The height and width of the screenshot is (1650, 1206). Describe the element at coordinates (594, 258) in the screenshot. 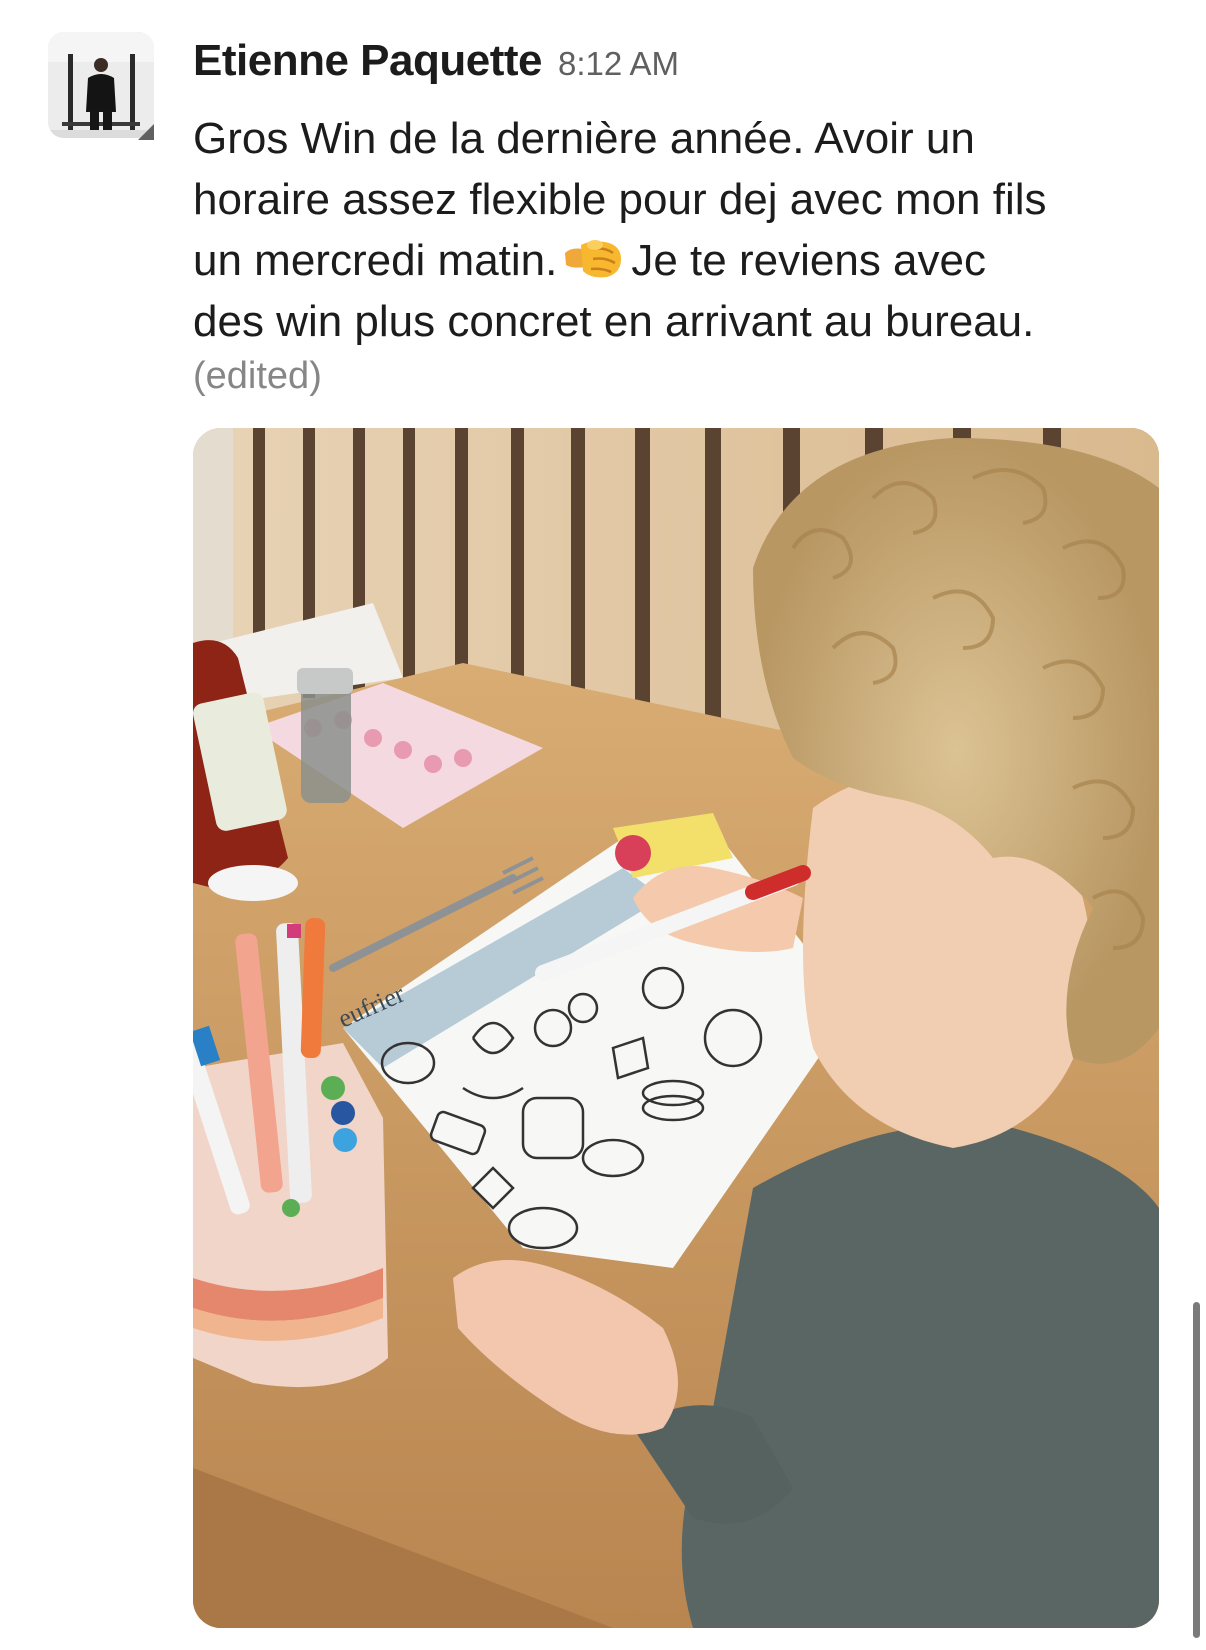

I see `right-facing-fist-emoji` at that location.